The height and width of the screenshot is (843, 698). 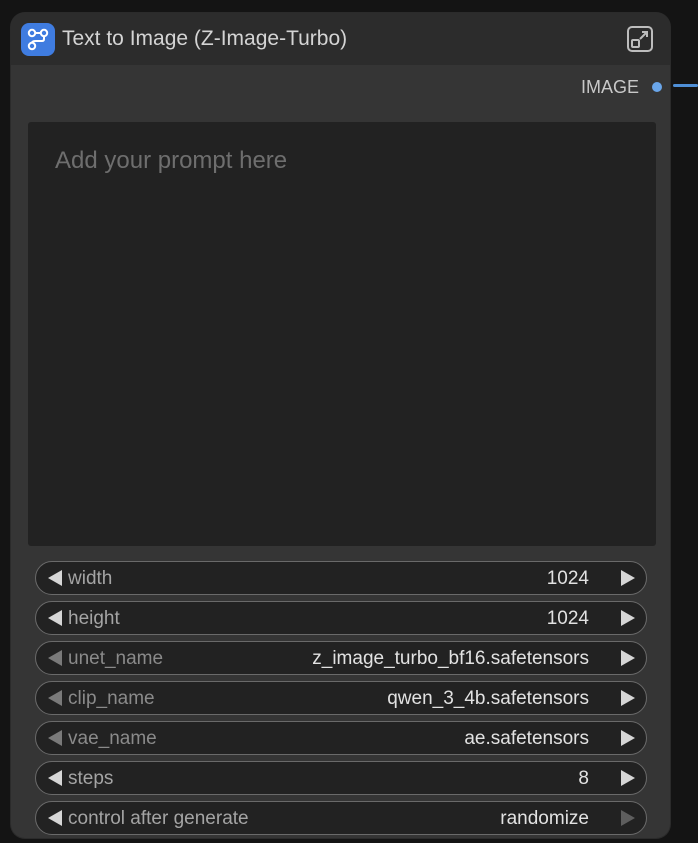 What do you see at coordinates (341, 818) in the screenshot?
I see `control-after-generate-widget: control after generate randomize` at bounding box center [341, 818].